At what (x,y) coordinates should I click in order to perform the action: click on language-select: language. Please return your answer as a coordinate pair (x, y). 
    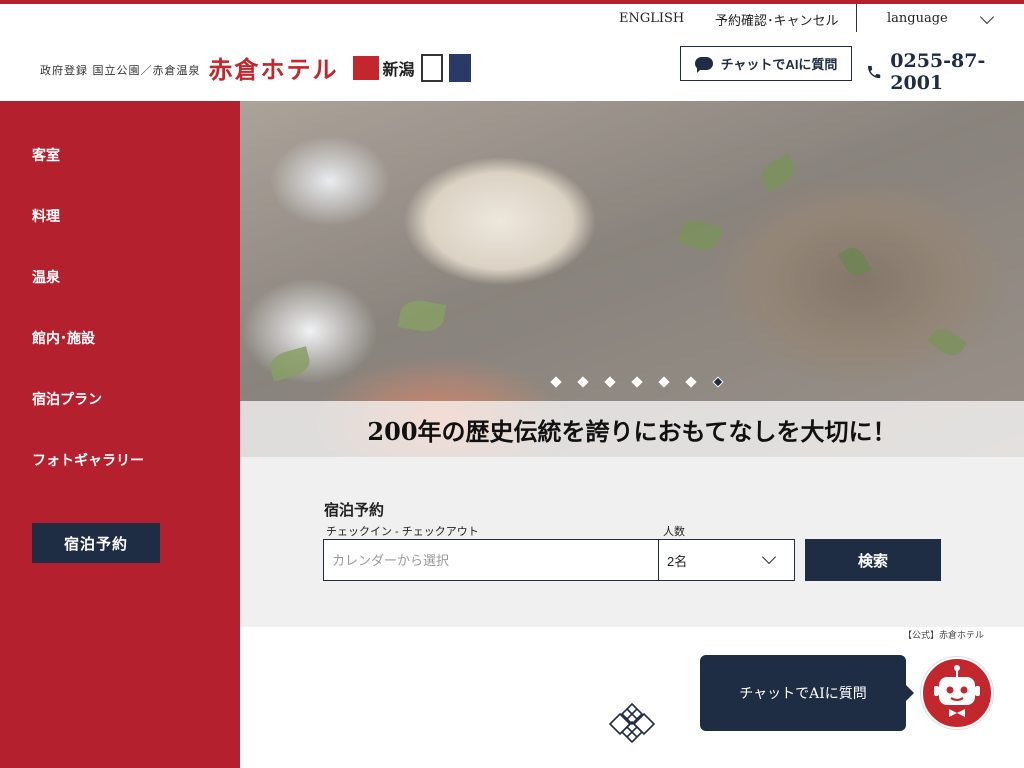
    Looking at the image, I should click on (940, 18).